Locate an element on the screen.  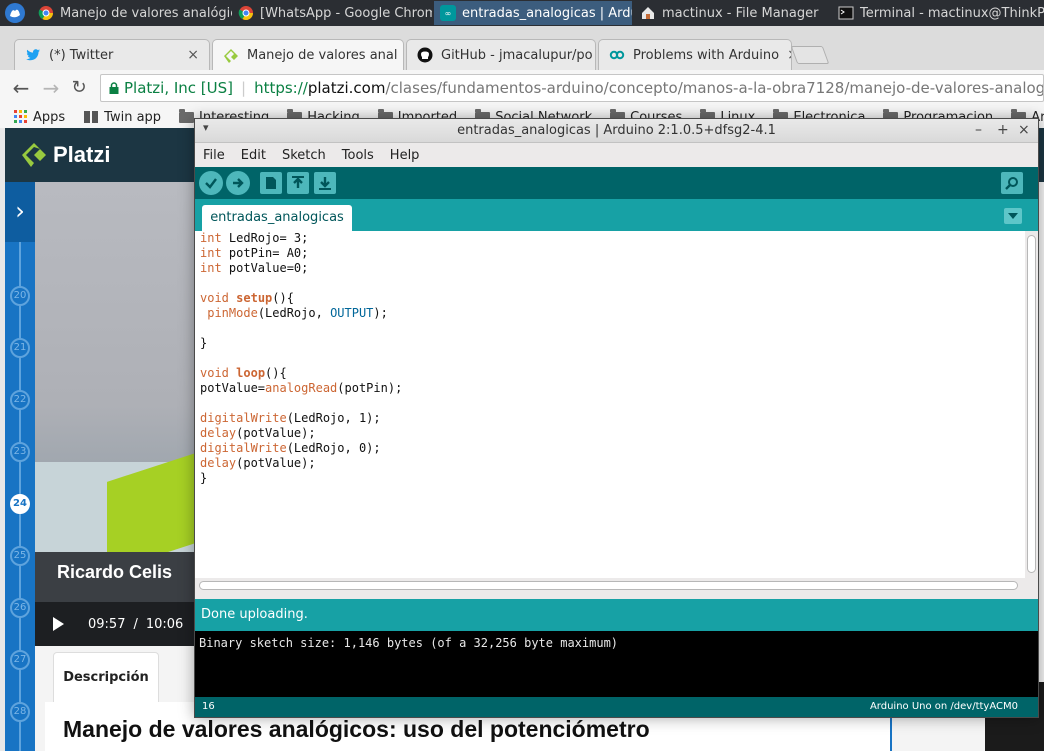
menu-help: Help is located at coordinates (405, 155).